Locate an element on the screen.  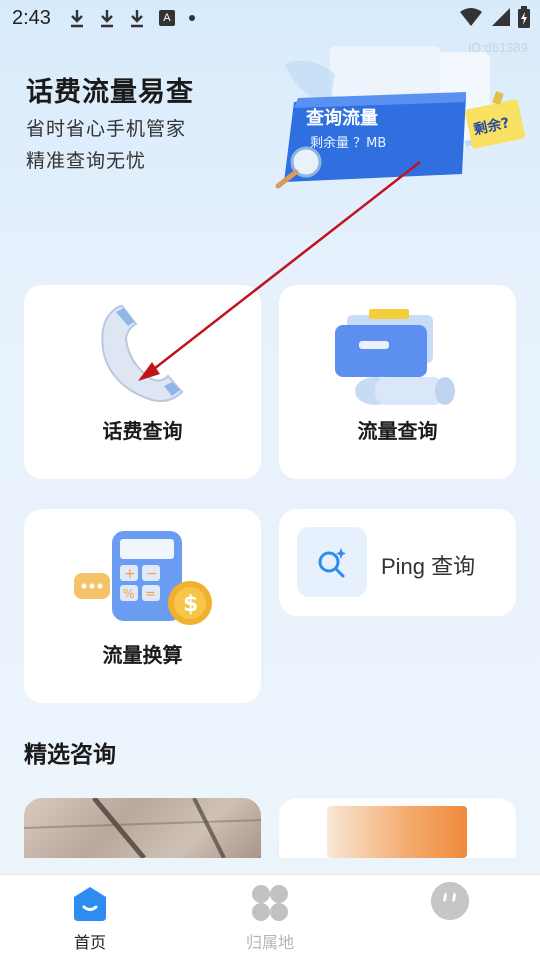
data-query-label: 流量查询 is located at coordinates (397, 431).